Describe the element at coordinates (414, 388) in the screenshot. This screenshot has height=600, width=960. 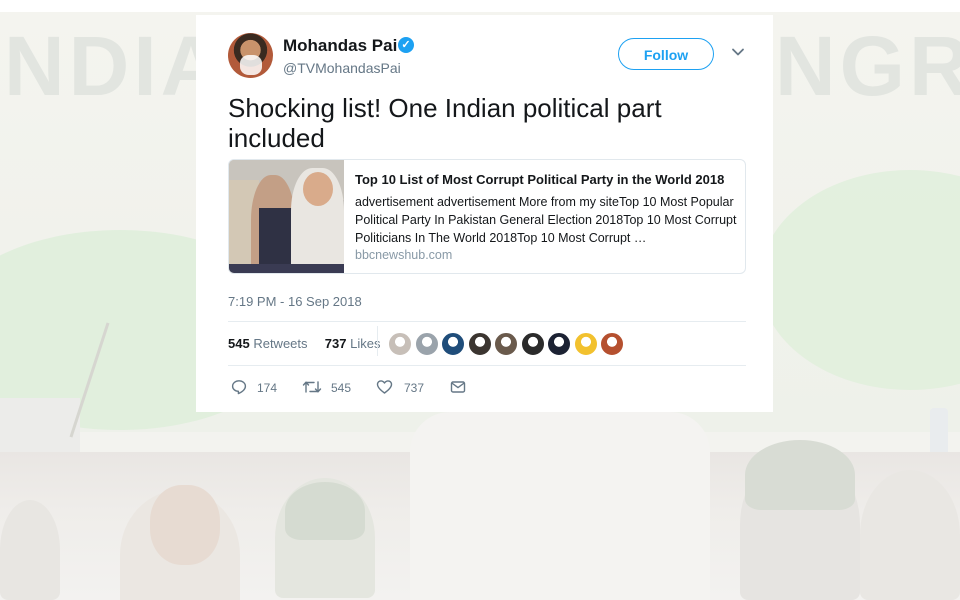
I see `like-count: 737` at that location.